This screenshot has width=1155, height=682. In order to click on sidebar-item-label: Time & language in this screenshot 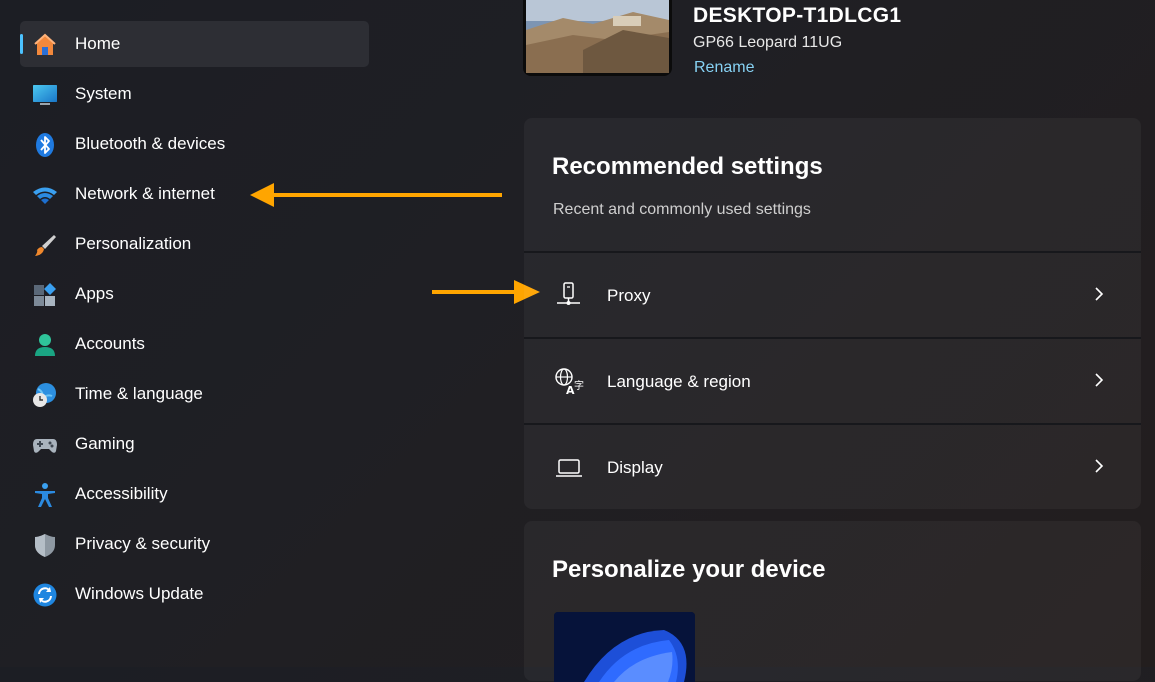, I will do `click(139, 393)`.